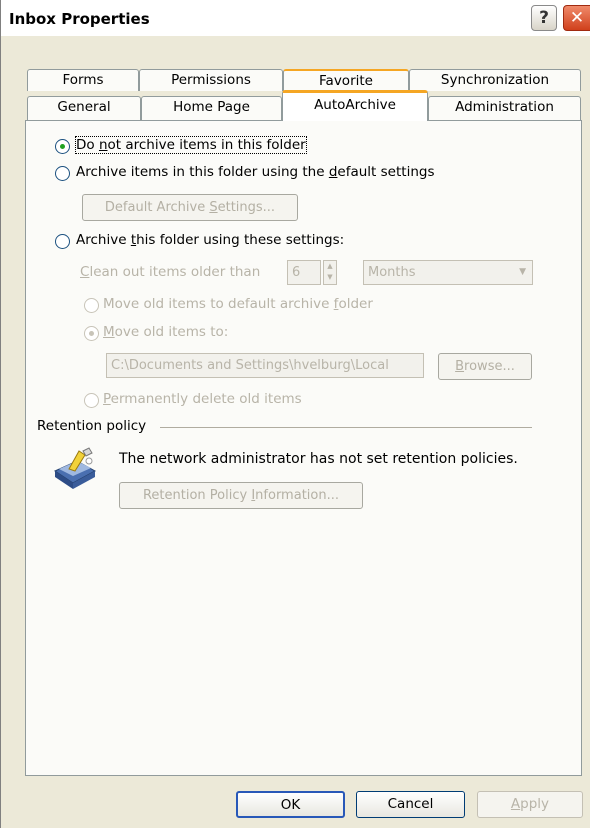  I want to click on cancel-button: Cancel, so click(410, 804).